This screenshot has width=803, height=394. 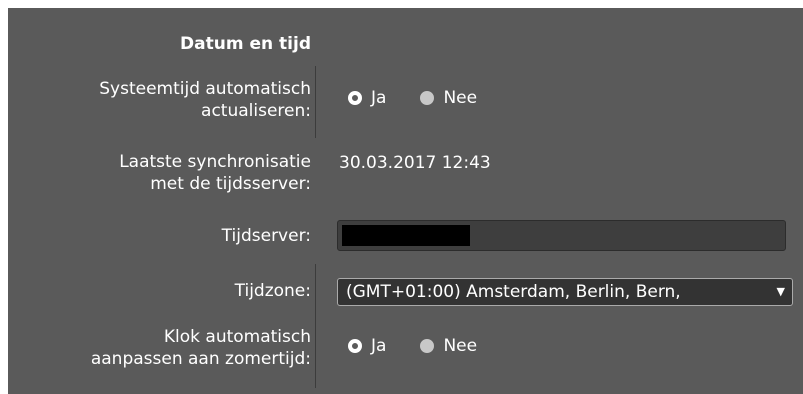 I want to click on auto-update-radio-group: Ja Nee, so click(x=429, y=98).